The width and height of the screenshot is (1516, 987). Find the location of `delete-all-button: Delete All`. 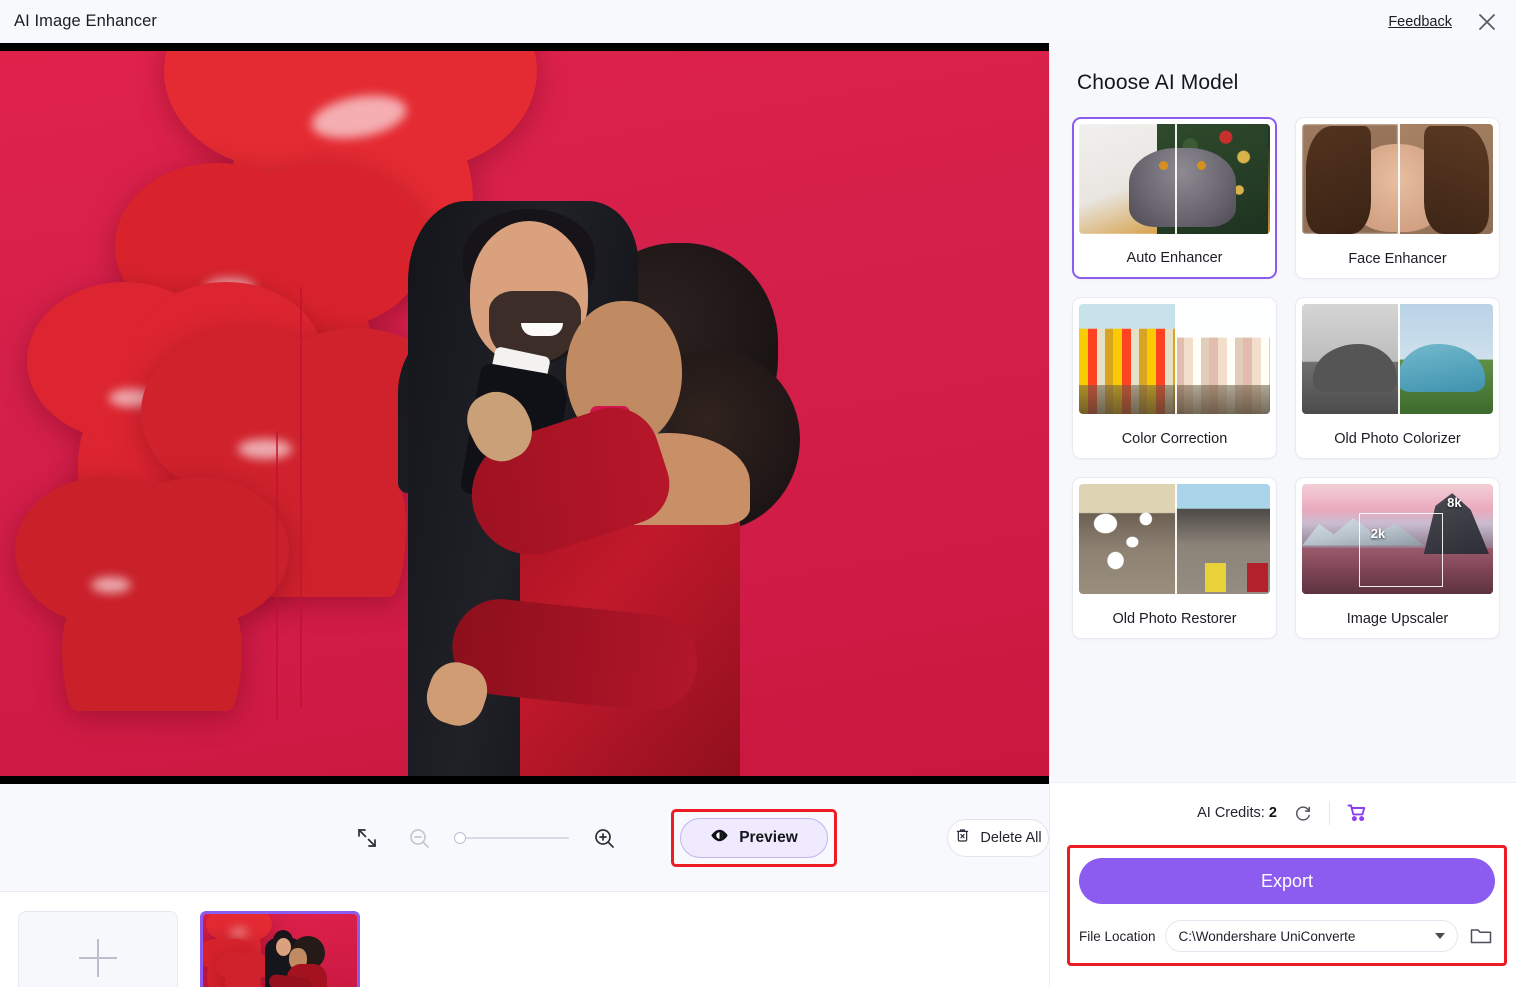

delete-all-button: Delete All is located at coordinates (998, 837).